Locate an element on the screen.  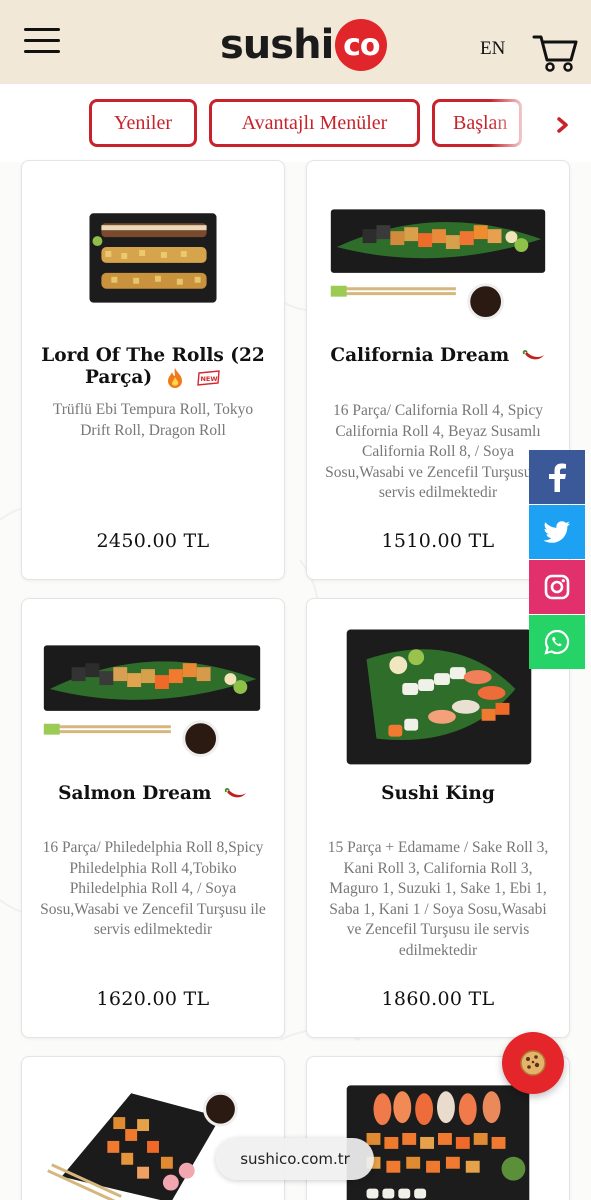
product-name: Salmon Dream is located at coordinates (153, 794).